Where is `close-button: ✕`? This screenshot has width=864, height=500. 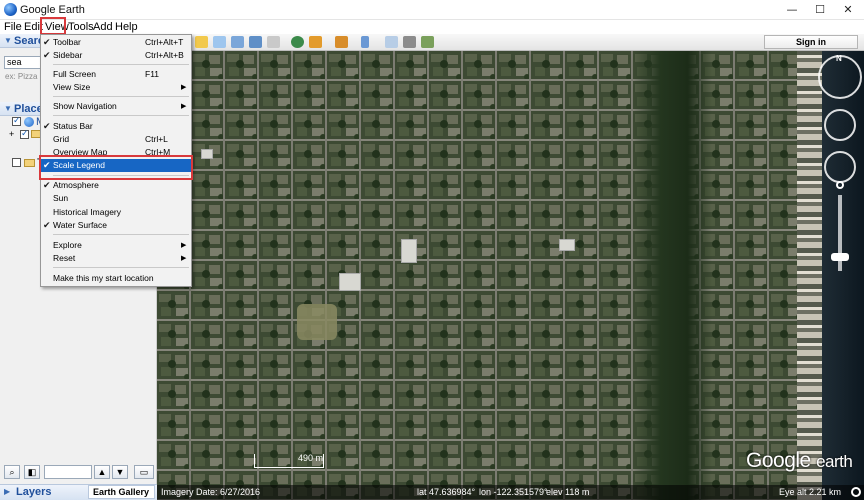
close-button: ✕ is located at coordinates (848, 10).